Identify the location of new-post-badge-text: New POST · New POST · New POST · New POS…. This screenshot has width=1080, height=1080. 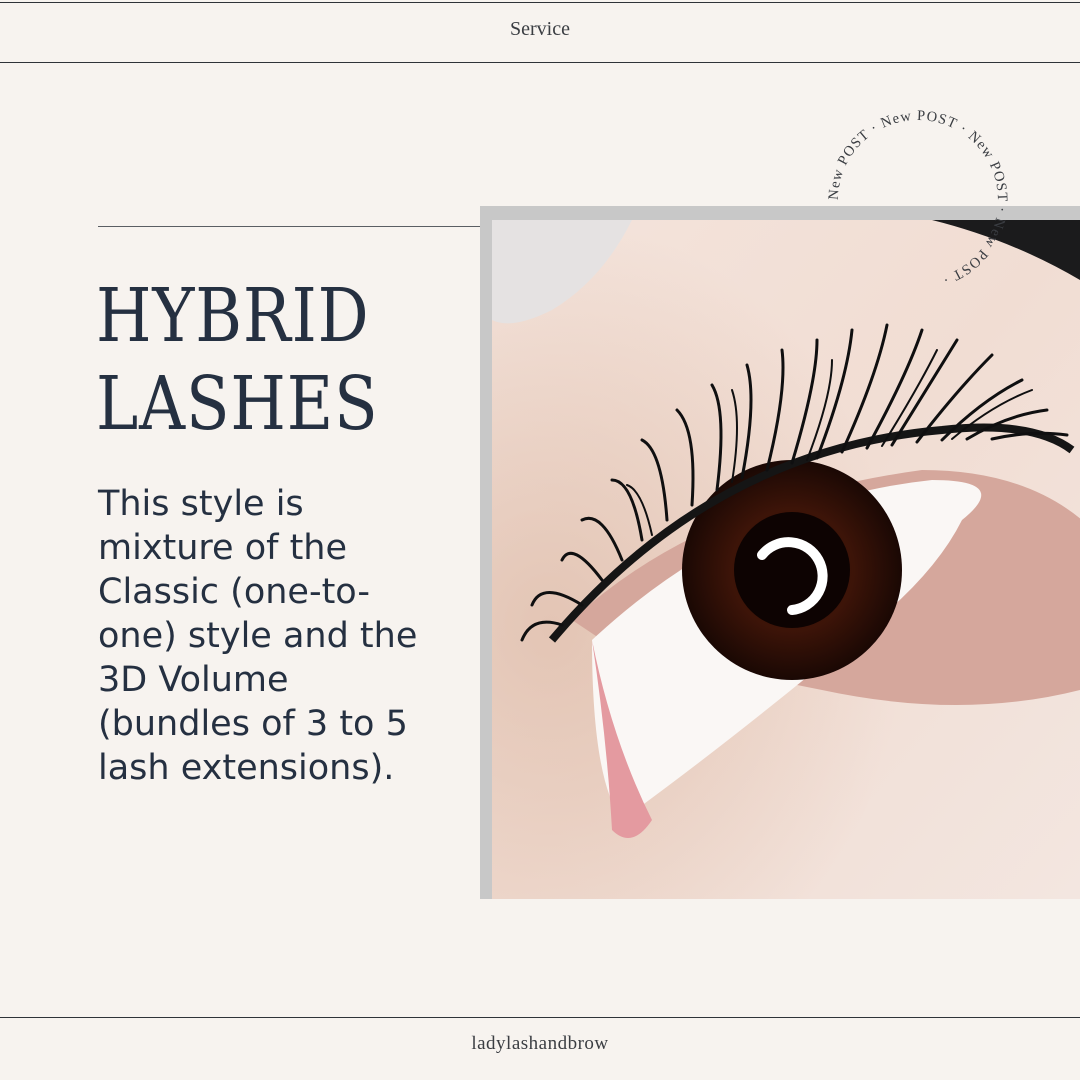
(917, 198).